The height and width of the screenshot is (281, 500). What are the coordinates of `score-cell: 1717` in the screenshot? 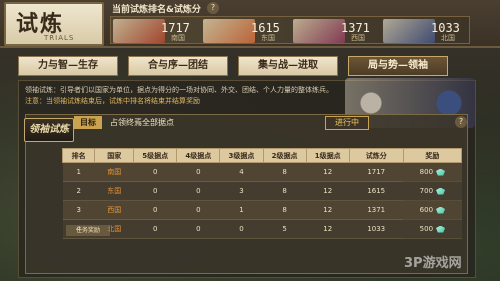 It's located at (376, 172).